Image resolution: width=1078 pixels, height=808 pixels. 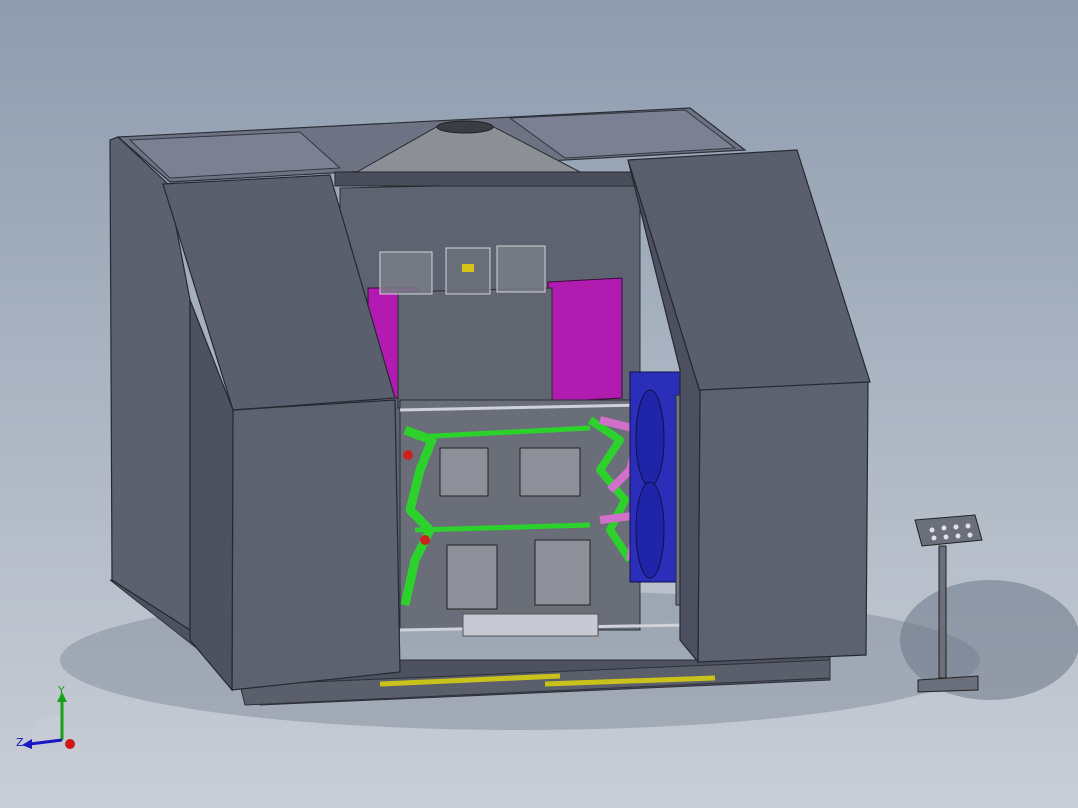 What do you see at coordinates (490, 179) in the screenshot?
I see `roof-beam` at bounding box center [490, 179].